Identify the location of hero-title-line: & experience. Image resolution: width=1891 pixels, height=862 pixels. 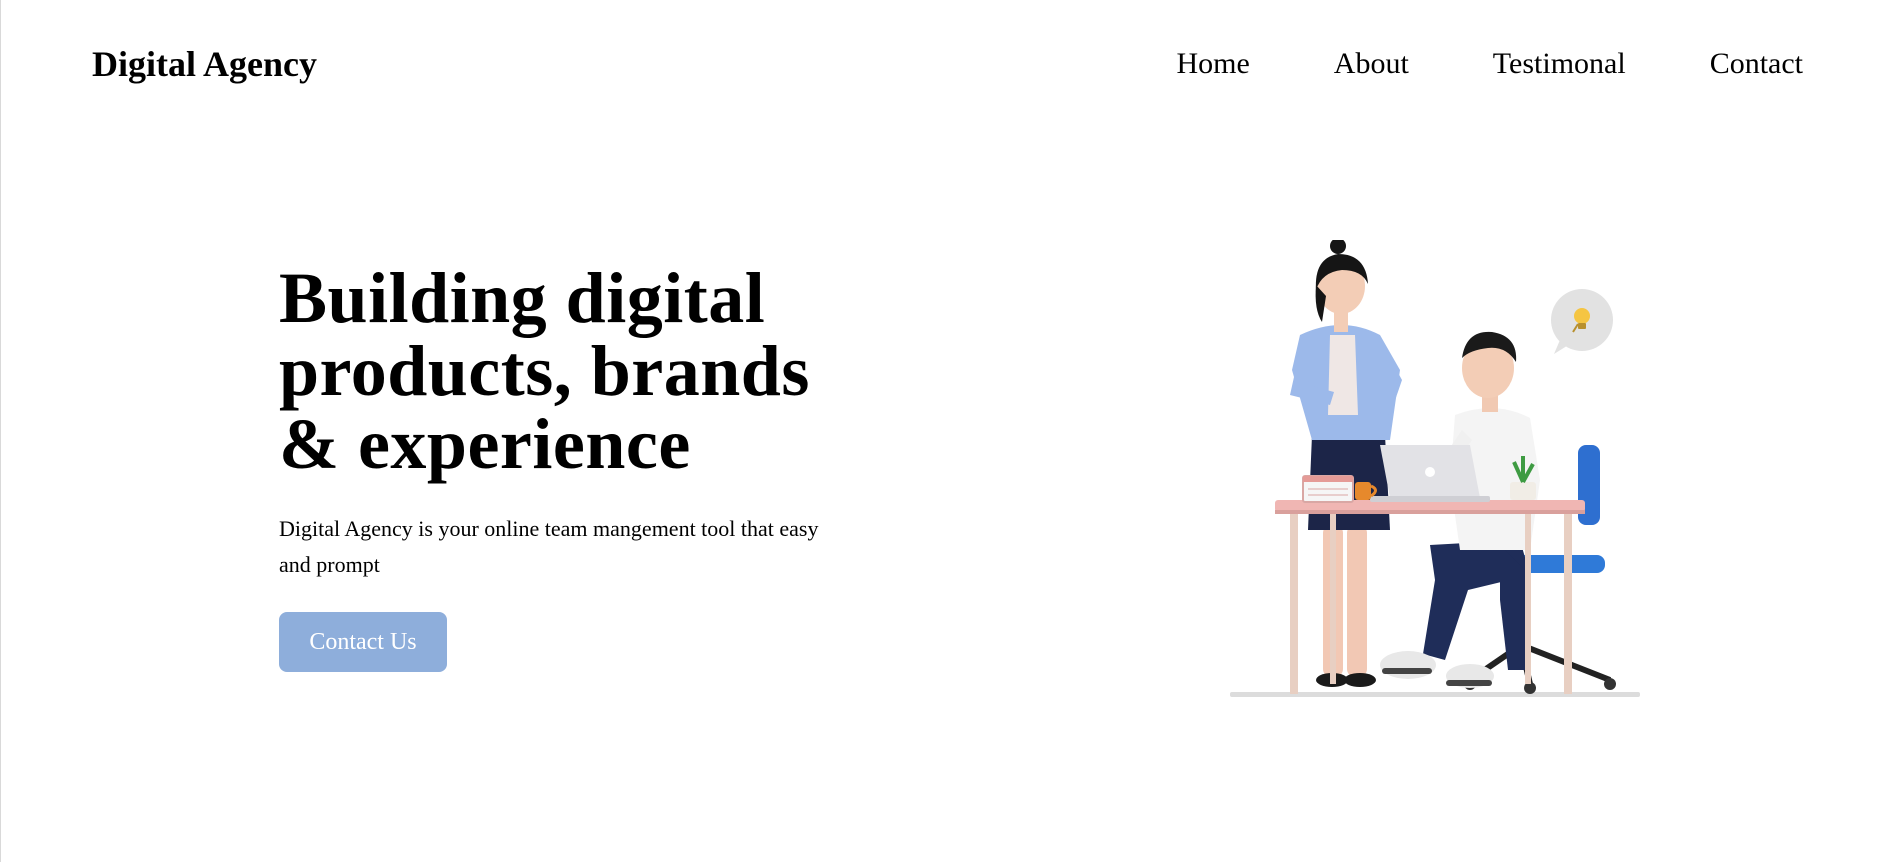
(485, 444).